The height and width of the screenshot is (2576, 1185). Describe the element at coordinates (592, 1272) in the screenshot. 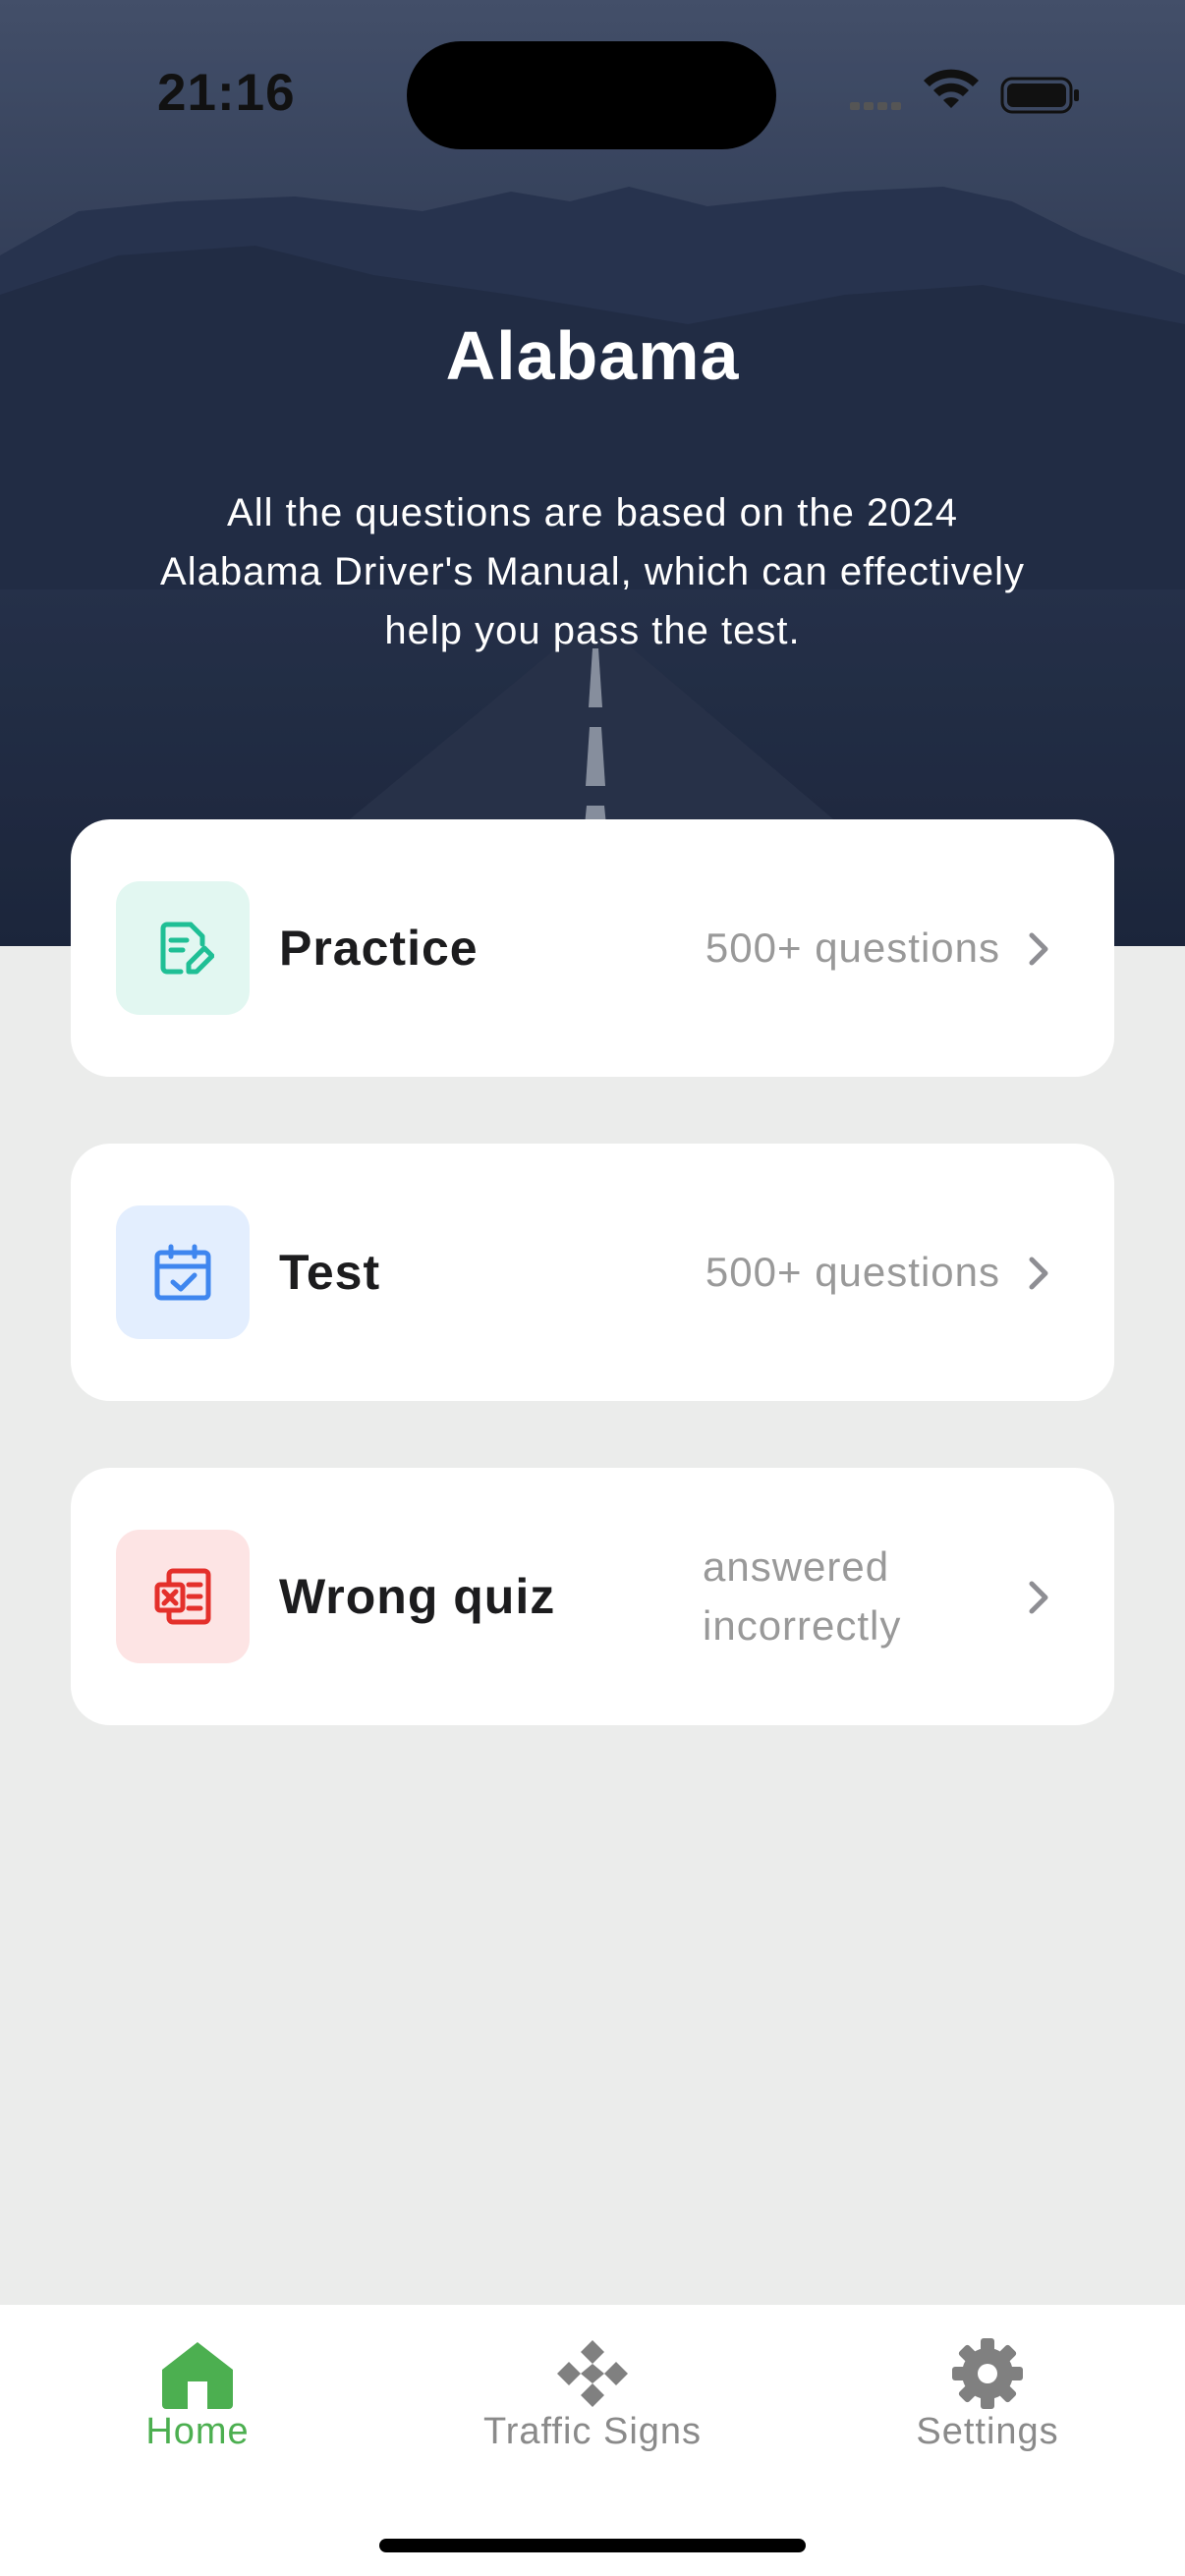

I see `test-card: Test 500+ questions` at that location.